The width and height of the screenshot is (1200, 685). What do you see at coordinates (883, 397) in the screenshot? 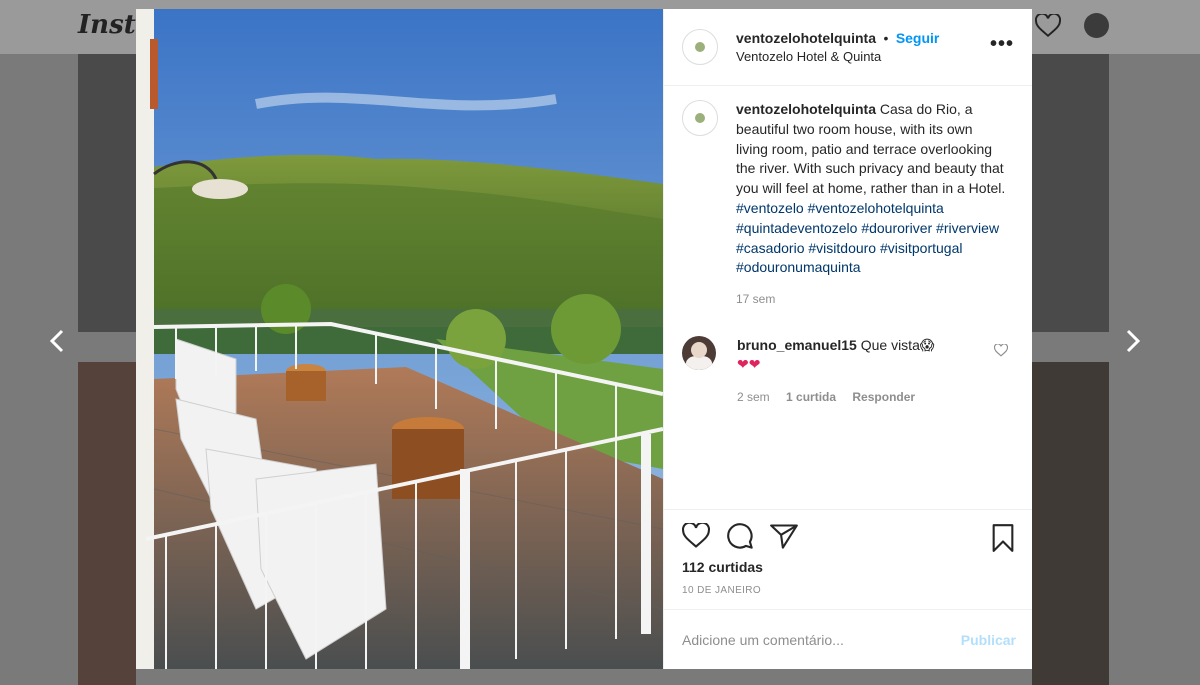
I see `reply-button: Responder` at bounding box center [883, 397].